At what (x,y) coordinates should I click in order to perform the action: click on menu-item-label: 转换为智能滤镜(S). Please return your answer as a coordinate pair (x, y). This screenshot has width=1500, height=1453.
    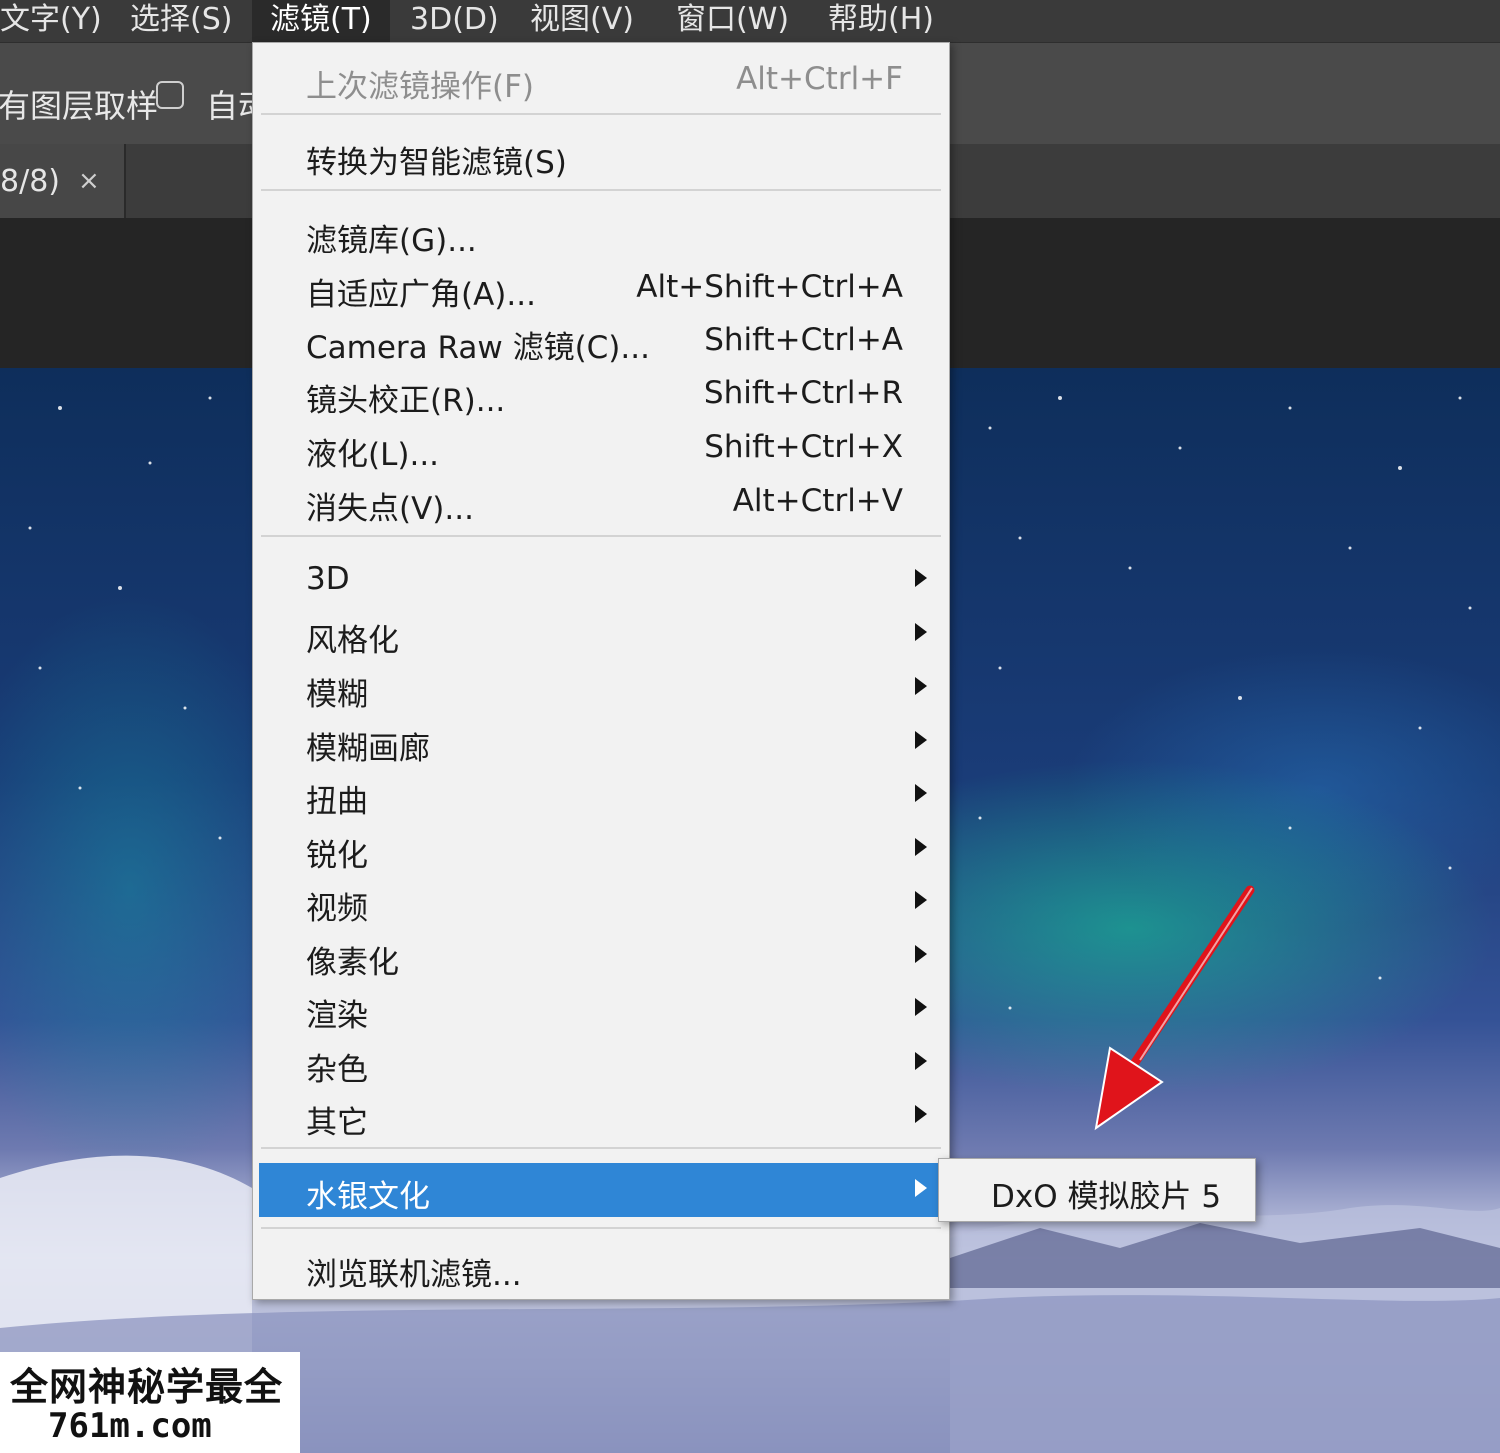
    Looking at the image, I should click on (436, 163).